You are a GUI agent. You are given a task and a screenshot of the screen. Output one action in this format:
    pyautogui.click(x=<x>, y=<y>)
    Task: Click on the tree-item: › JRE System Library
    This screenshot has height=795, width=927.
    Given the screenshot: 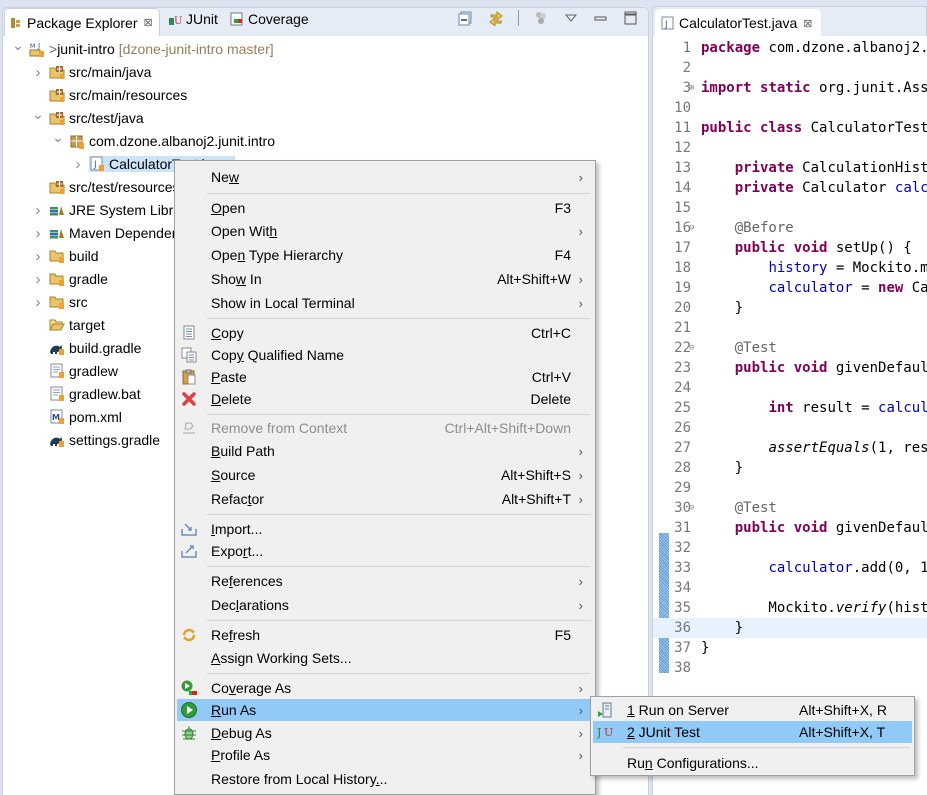 What is the action you would take?
    pyautogui.click(x=112, y=210)
    